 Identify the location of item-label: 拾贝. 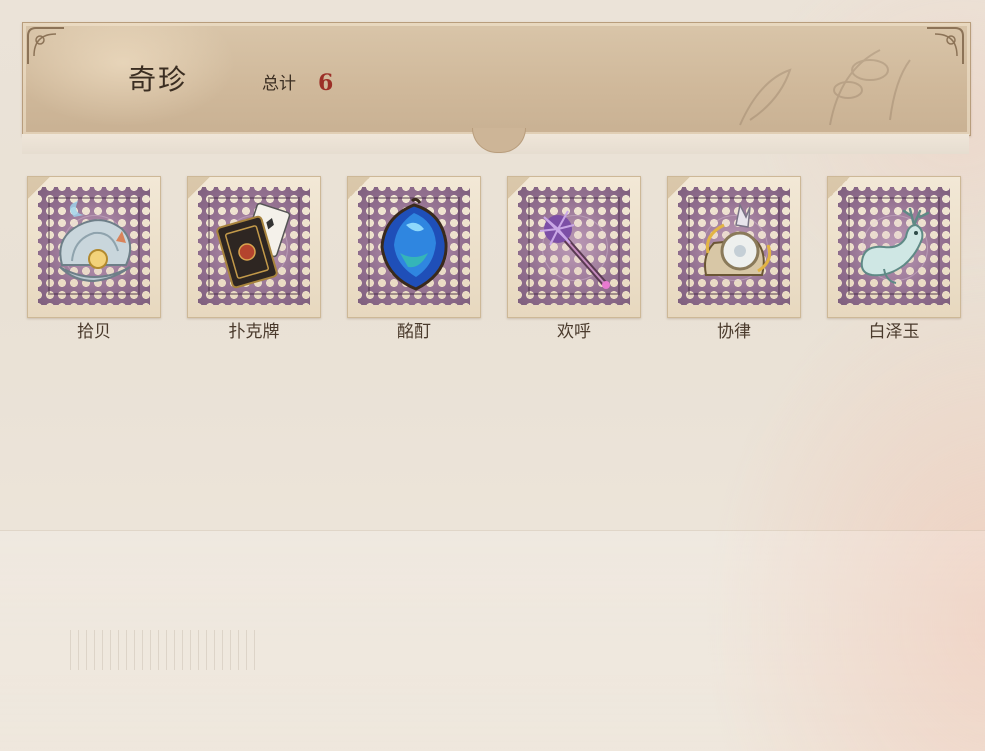
(94, 332).